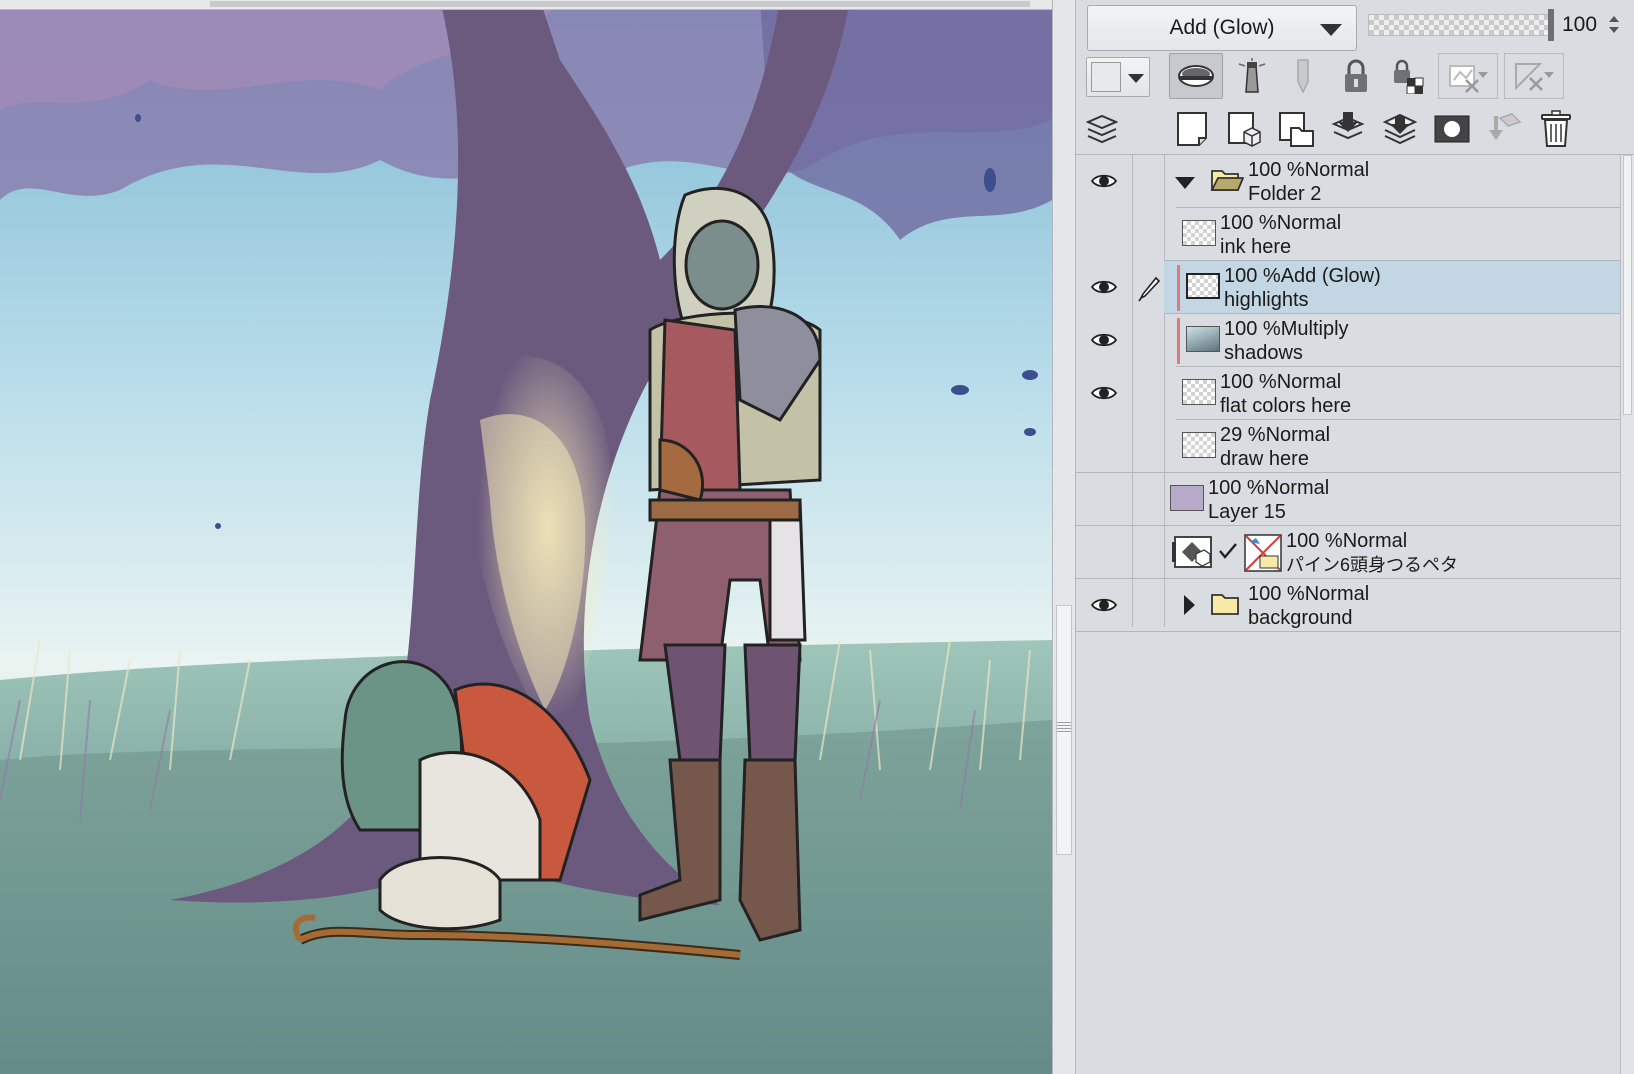 The image size is (1634, 1074). What do you see at coordinates (1252, 76) in the screenshot?
I see `reference-layer-button` at bounding box center [1252, 76].